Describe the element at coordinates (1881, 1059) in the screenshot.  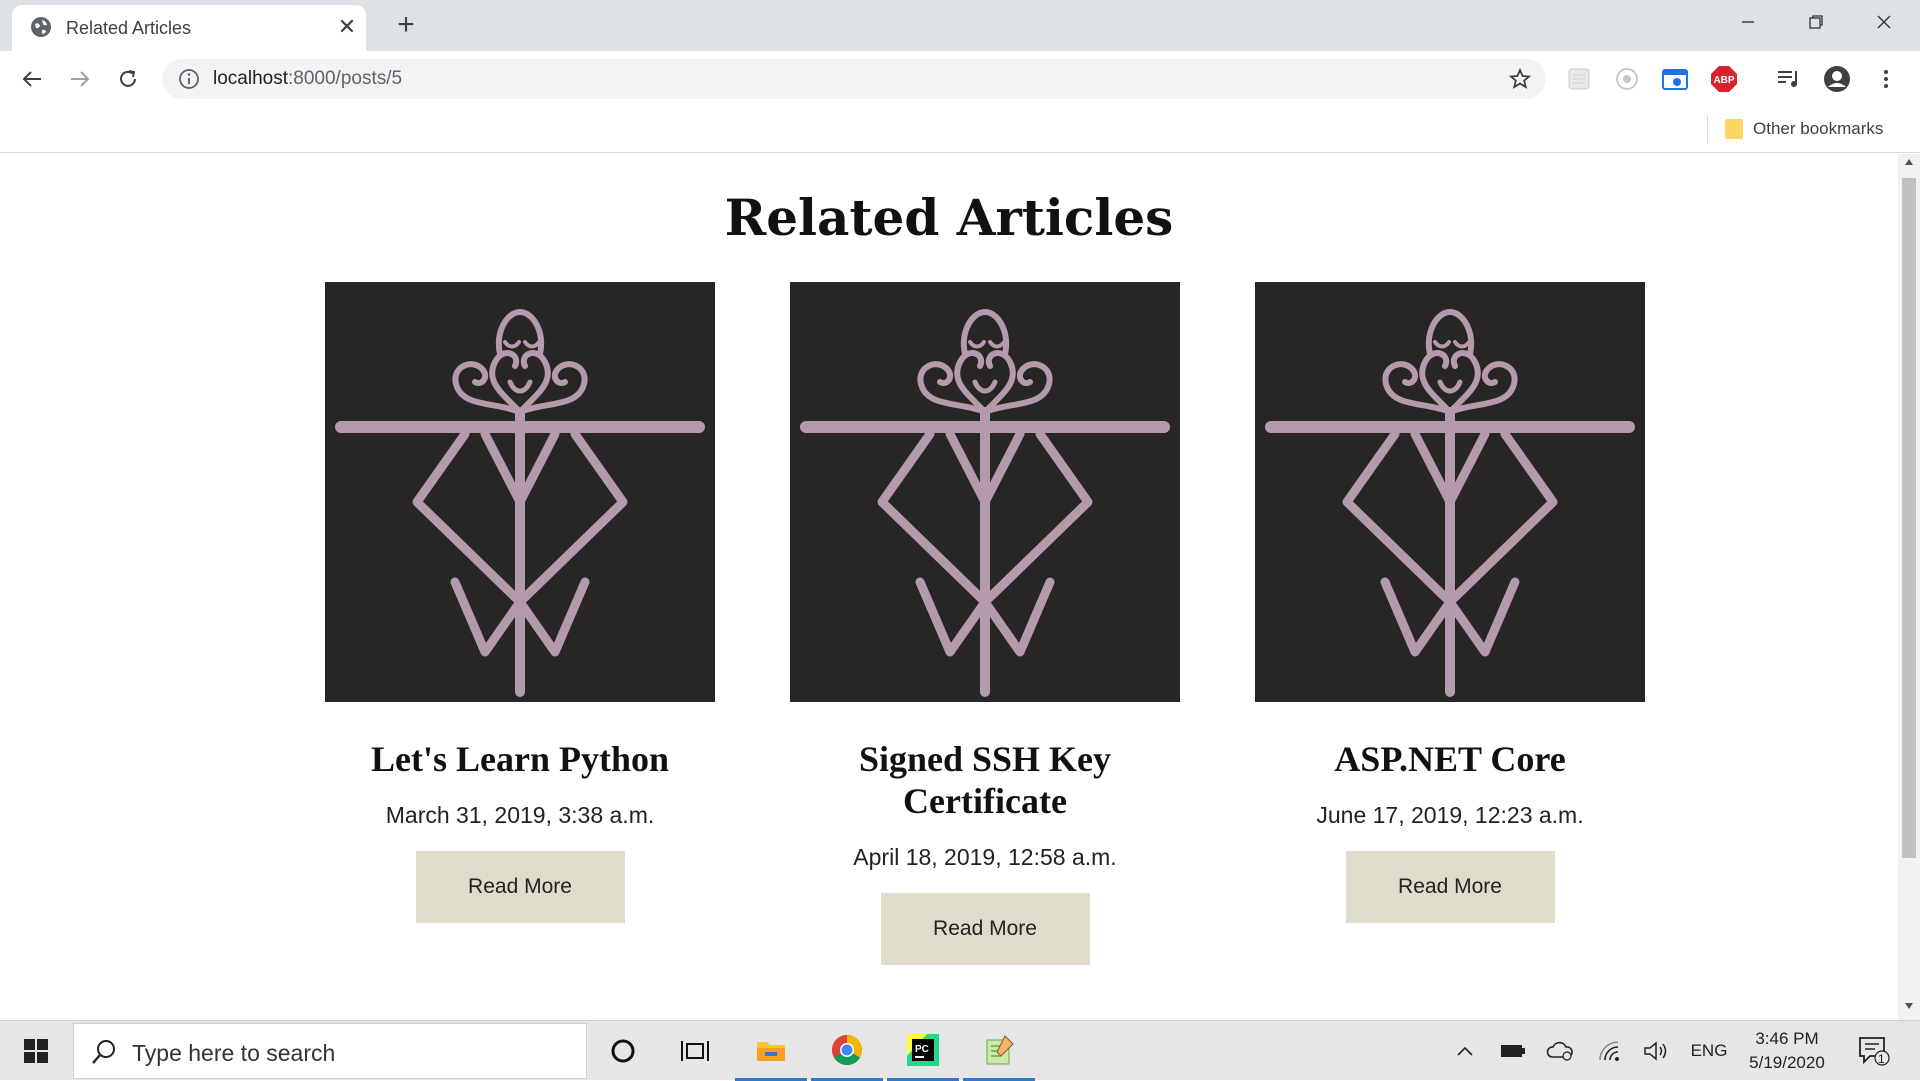
I see `notification-count: 1` at that location.